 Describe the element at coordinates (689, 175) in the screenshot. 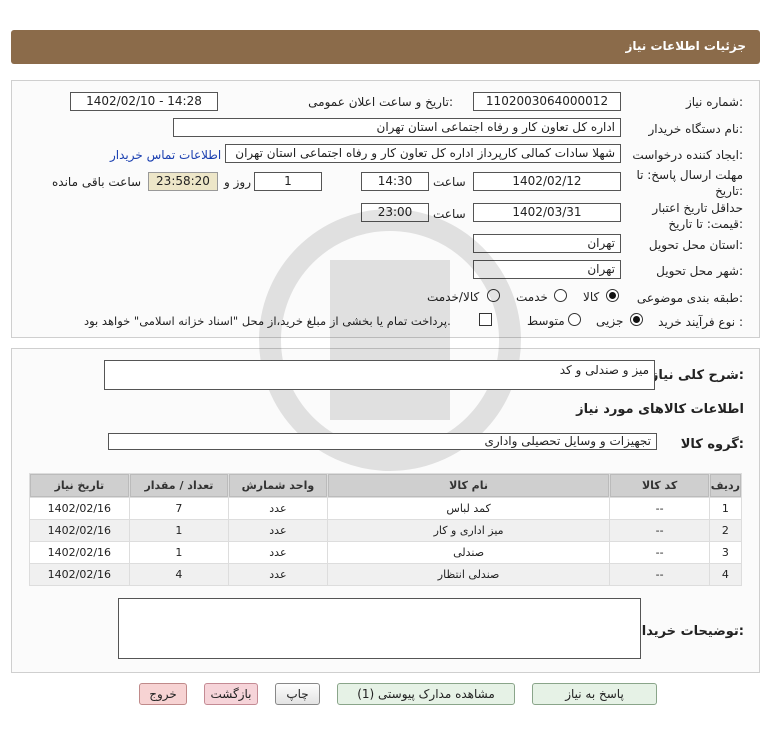

I see `reply-deadline-label: مهلت ارسال پاسخ: تا` at that location.